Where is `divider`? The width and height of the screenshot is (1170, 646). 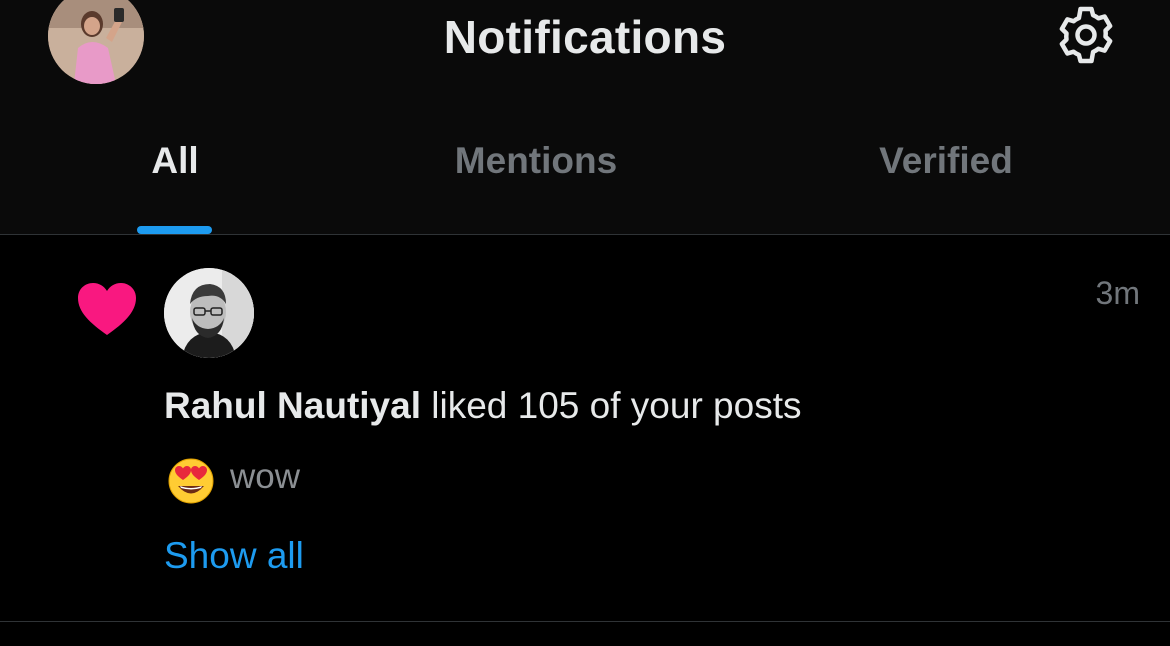 divider is located at coordinates (585, 621).